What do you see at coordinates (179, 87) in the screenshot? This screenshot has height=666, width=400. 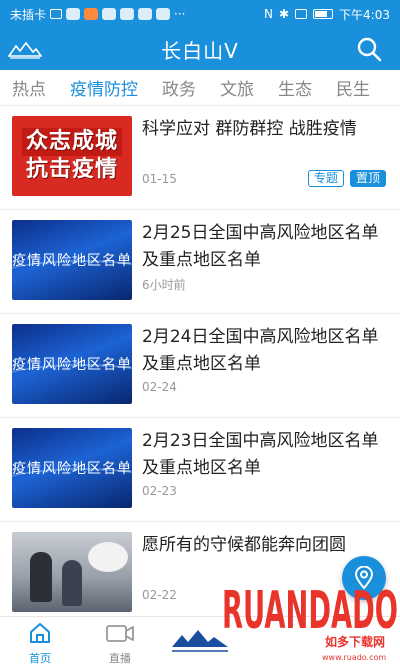 I see `tab-government: 政务` at bounding box center [179, 87].